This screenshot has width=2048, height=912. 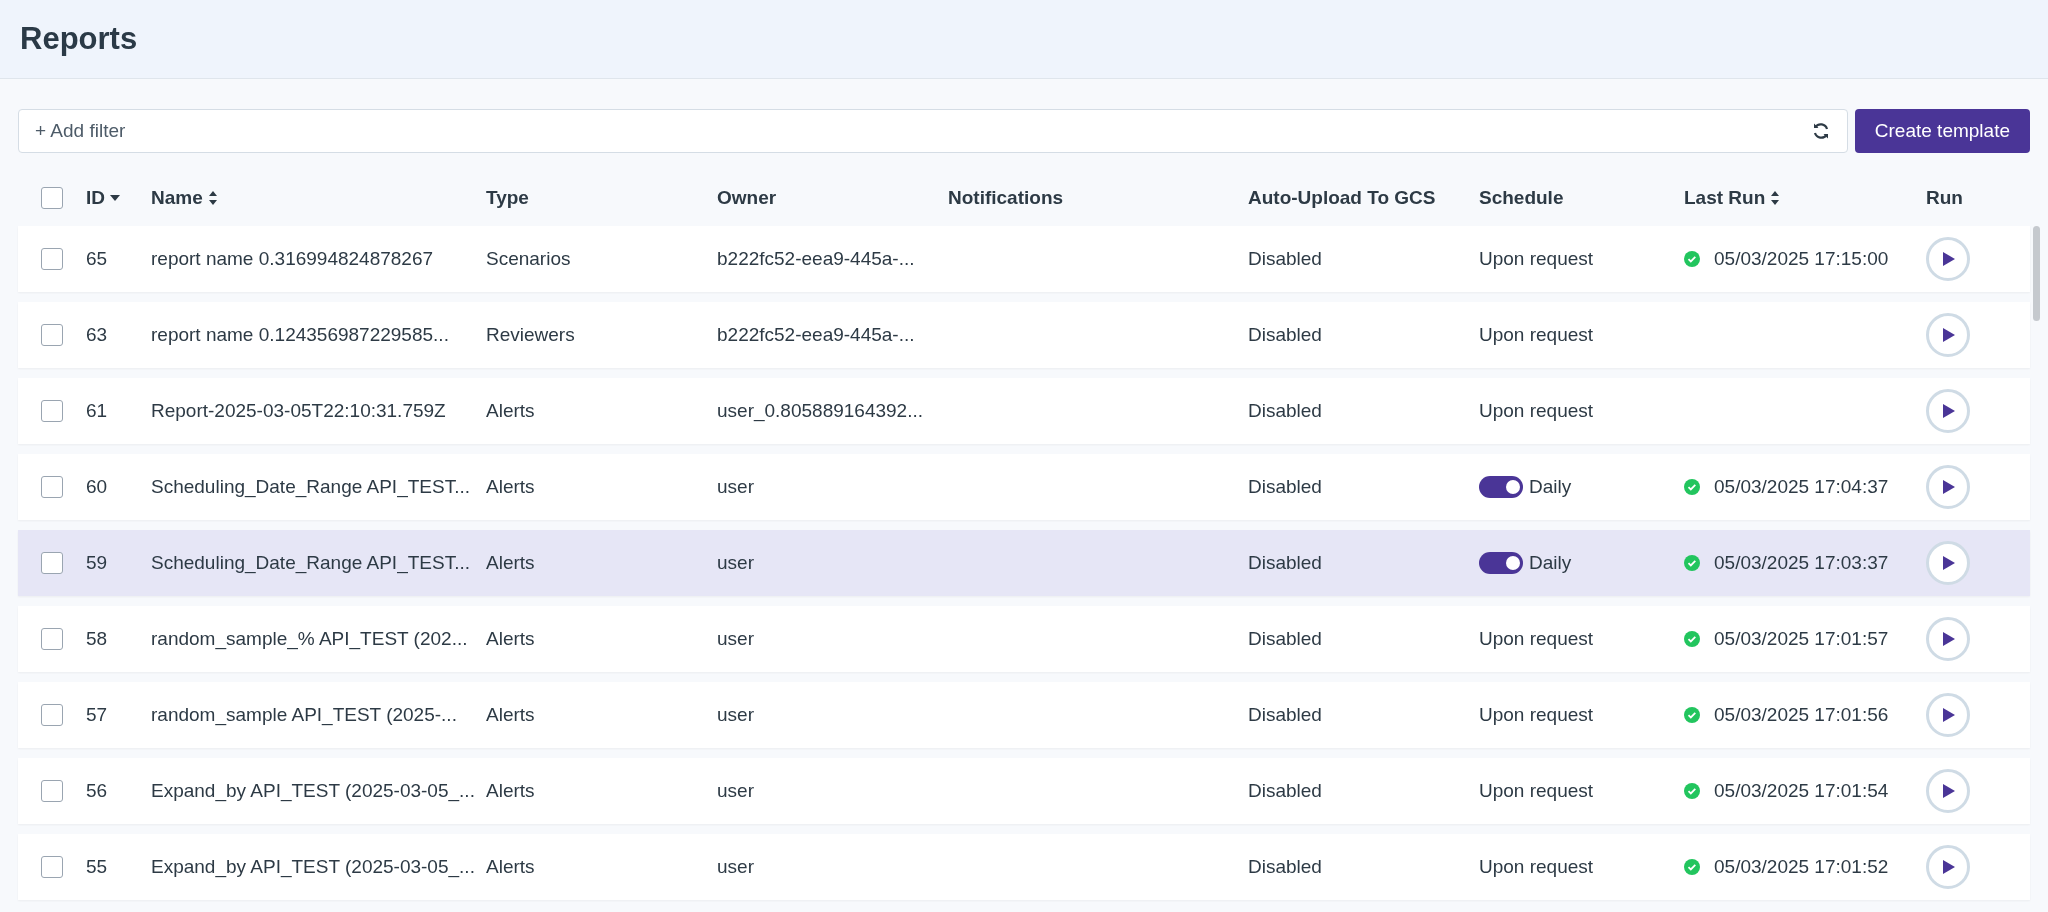 I want to click on table-cell: 65, so click(x=97, y=258).